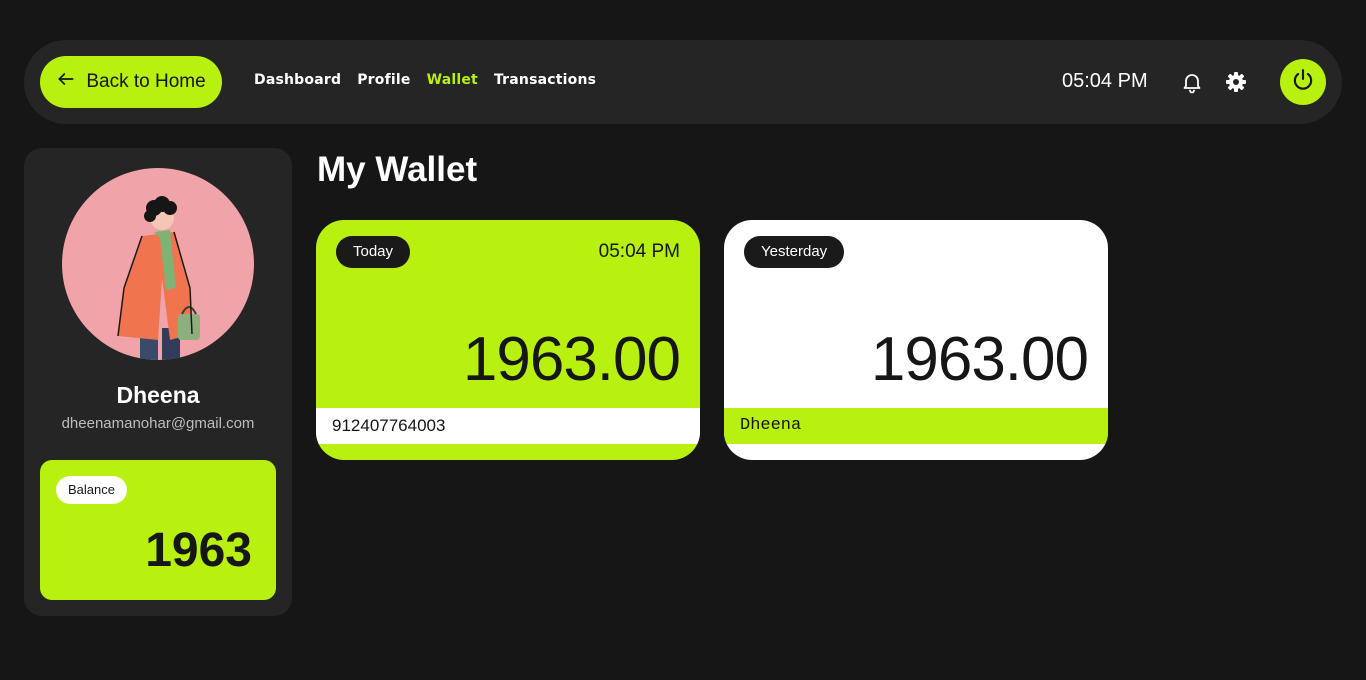 The width and height of the screenshot is (1366, 680). I want to click on nav-wallet: Wallet, so click(452, 80).